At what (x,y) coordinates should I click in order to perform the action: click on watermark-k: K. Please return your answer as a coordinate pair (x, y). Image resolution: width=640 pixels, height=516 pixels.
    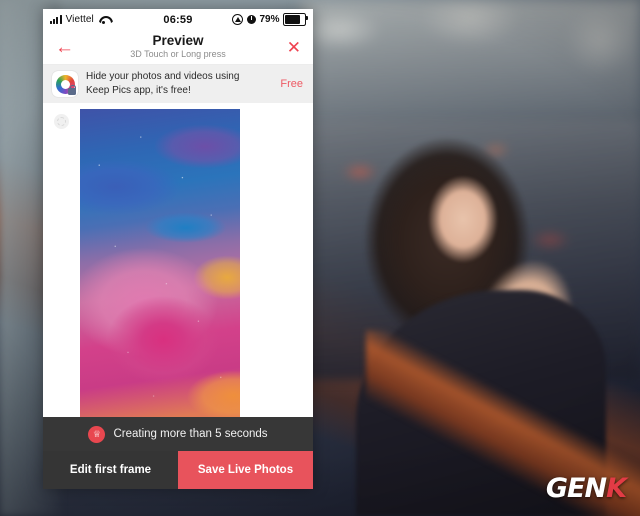
    Looking at the image, I should click on (616, 488).